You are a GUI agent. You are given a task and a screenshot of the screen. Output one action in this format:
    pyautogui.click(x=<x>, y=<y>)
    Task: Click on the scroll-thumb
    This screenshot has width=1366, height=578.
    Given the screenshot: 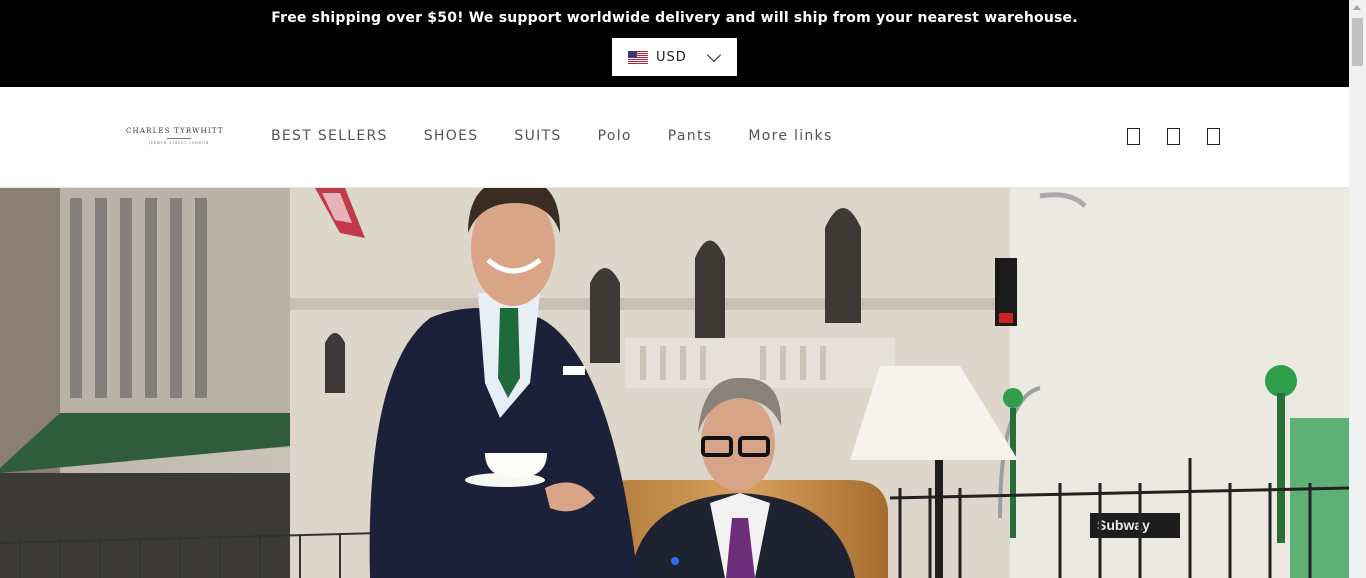 What is the action you would take?
    pyautogui.click(x=1357, y=42)
    